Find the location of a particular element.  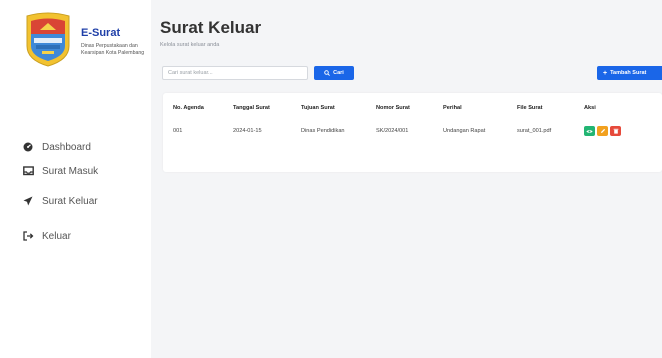

header-no-agenda: No. Agenda is located at coordinates (188, 108).